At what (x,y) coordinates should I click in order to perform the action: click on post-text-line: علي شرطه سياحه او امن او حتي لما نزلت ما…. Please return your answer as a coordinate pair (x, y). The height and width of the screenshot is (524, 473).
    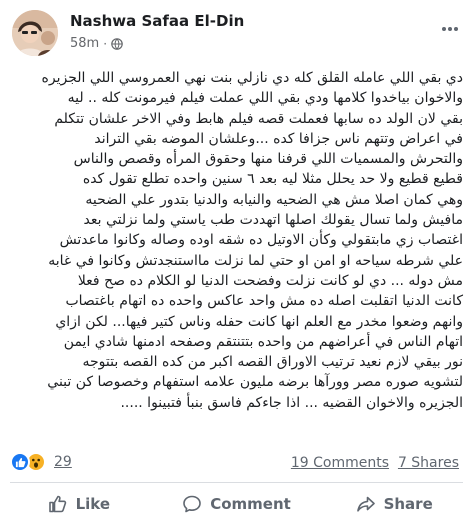
    Looking at the image, I should click on (255, 260).